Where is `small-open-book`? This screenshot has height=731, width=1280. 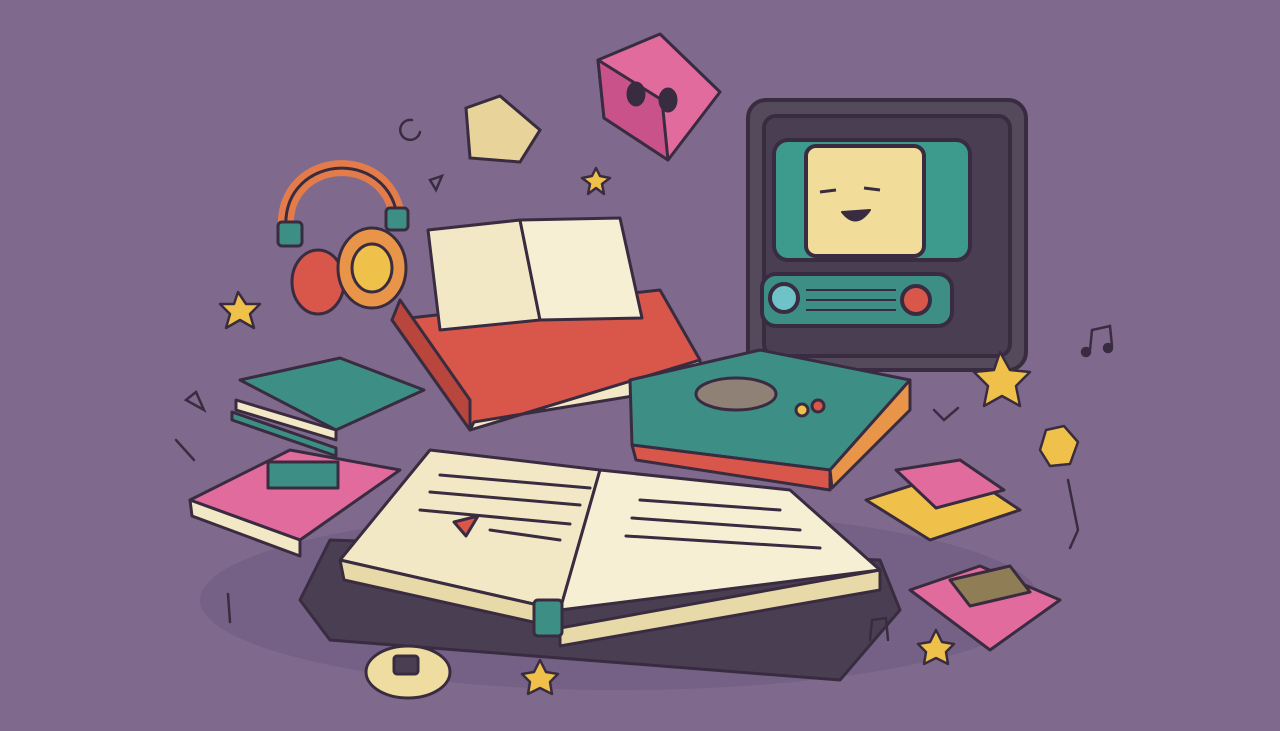 small-open-book is located at coordinates (535, 274).